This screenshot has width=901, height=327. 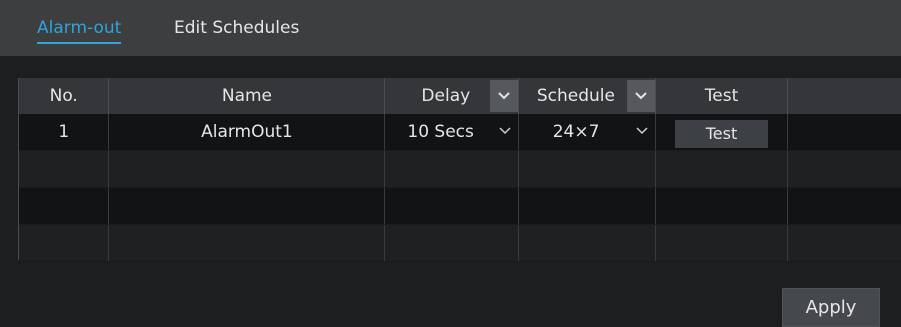 What do you see at coordinates (844, 96) in the screenshot?
I see `column-header-extra` at bounding box center [844, 96].